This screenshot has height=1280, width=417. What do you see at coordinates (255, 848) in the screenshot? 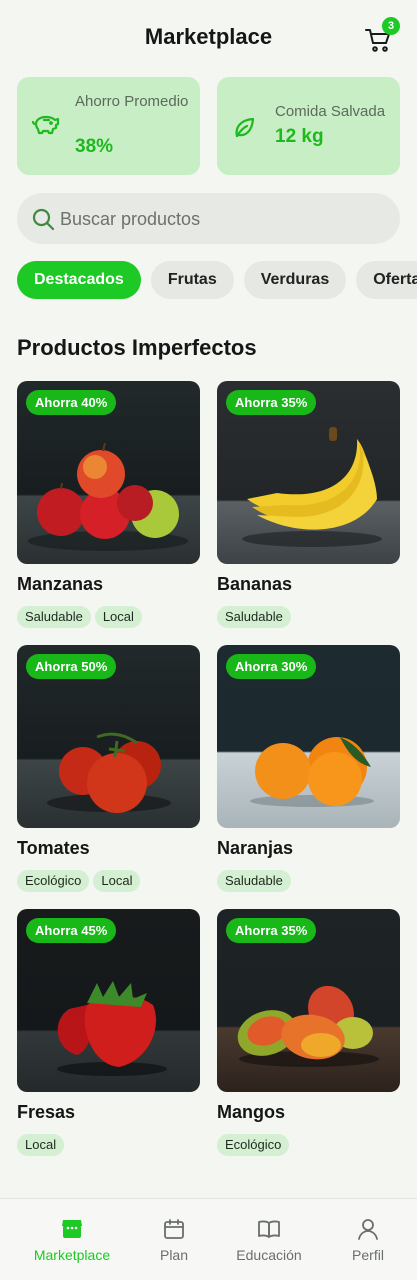
I see `product-name: Naranjas` at bounding box center [255, 848].